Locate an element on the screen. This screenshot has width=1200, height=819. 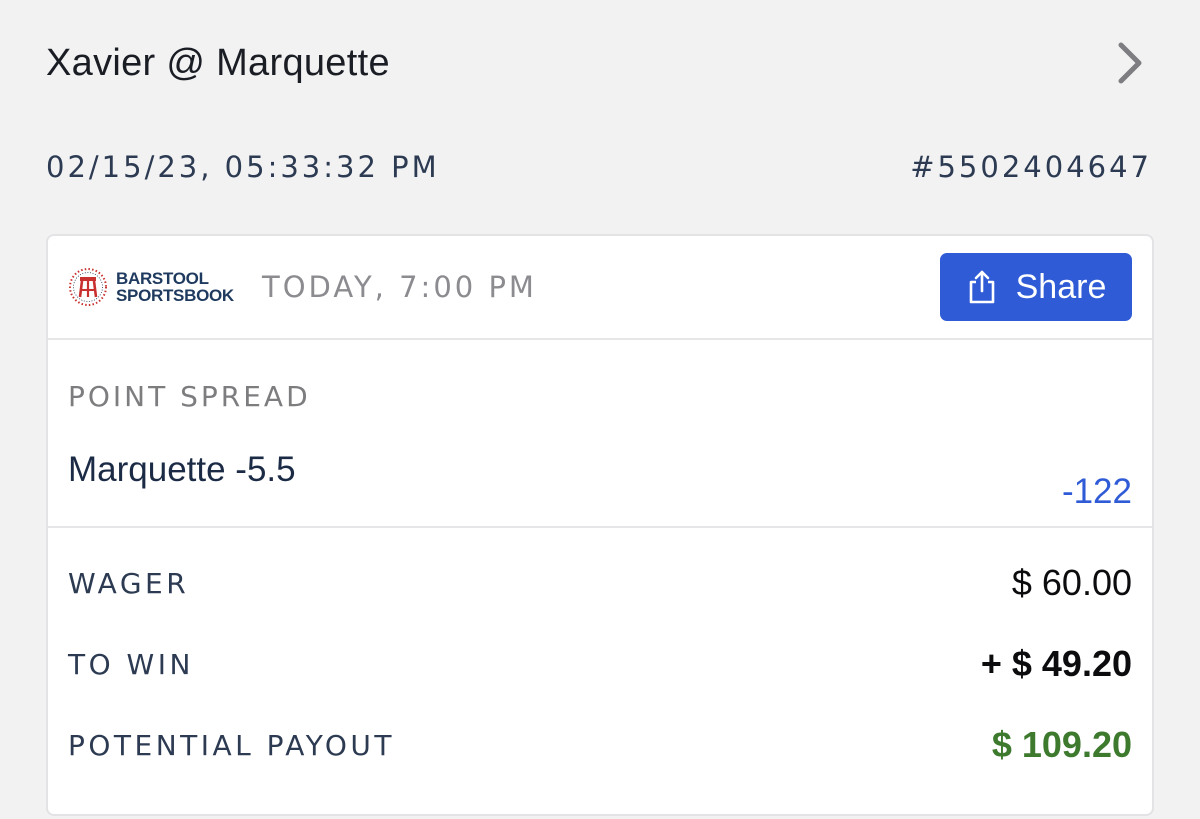
placed-timestamp: 02/15/23, 05:33:32 PM is located at coordinates (243, 167).